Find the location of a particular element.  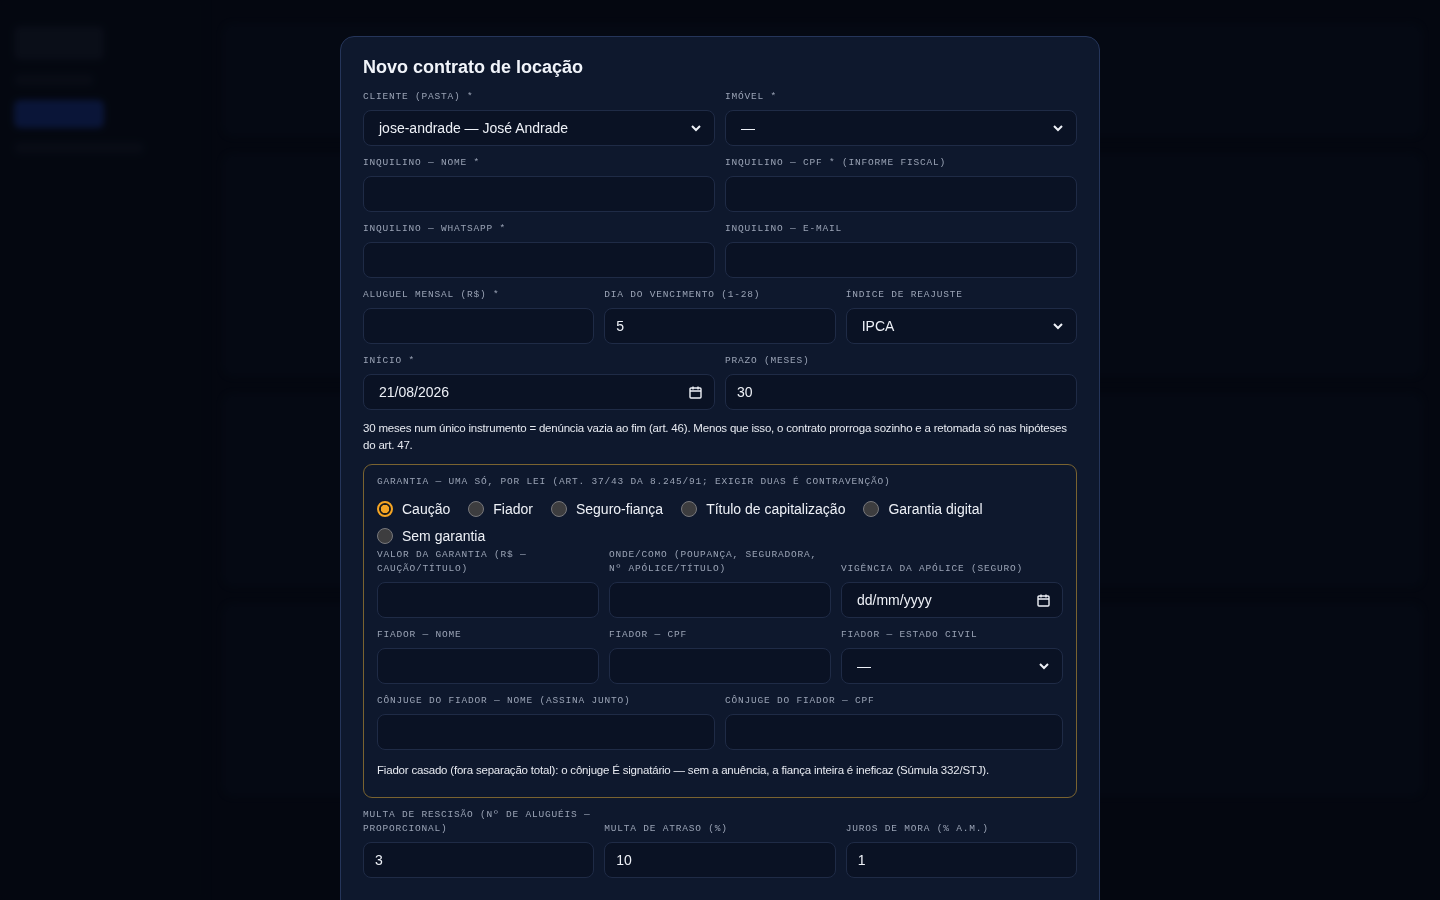

input-field: 5 is located at coordinates (720, 326).